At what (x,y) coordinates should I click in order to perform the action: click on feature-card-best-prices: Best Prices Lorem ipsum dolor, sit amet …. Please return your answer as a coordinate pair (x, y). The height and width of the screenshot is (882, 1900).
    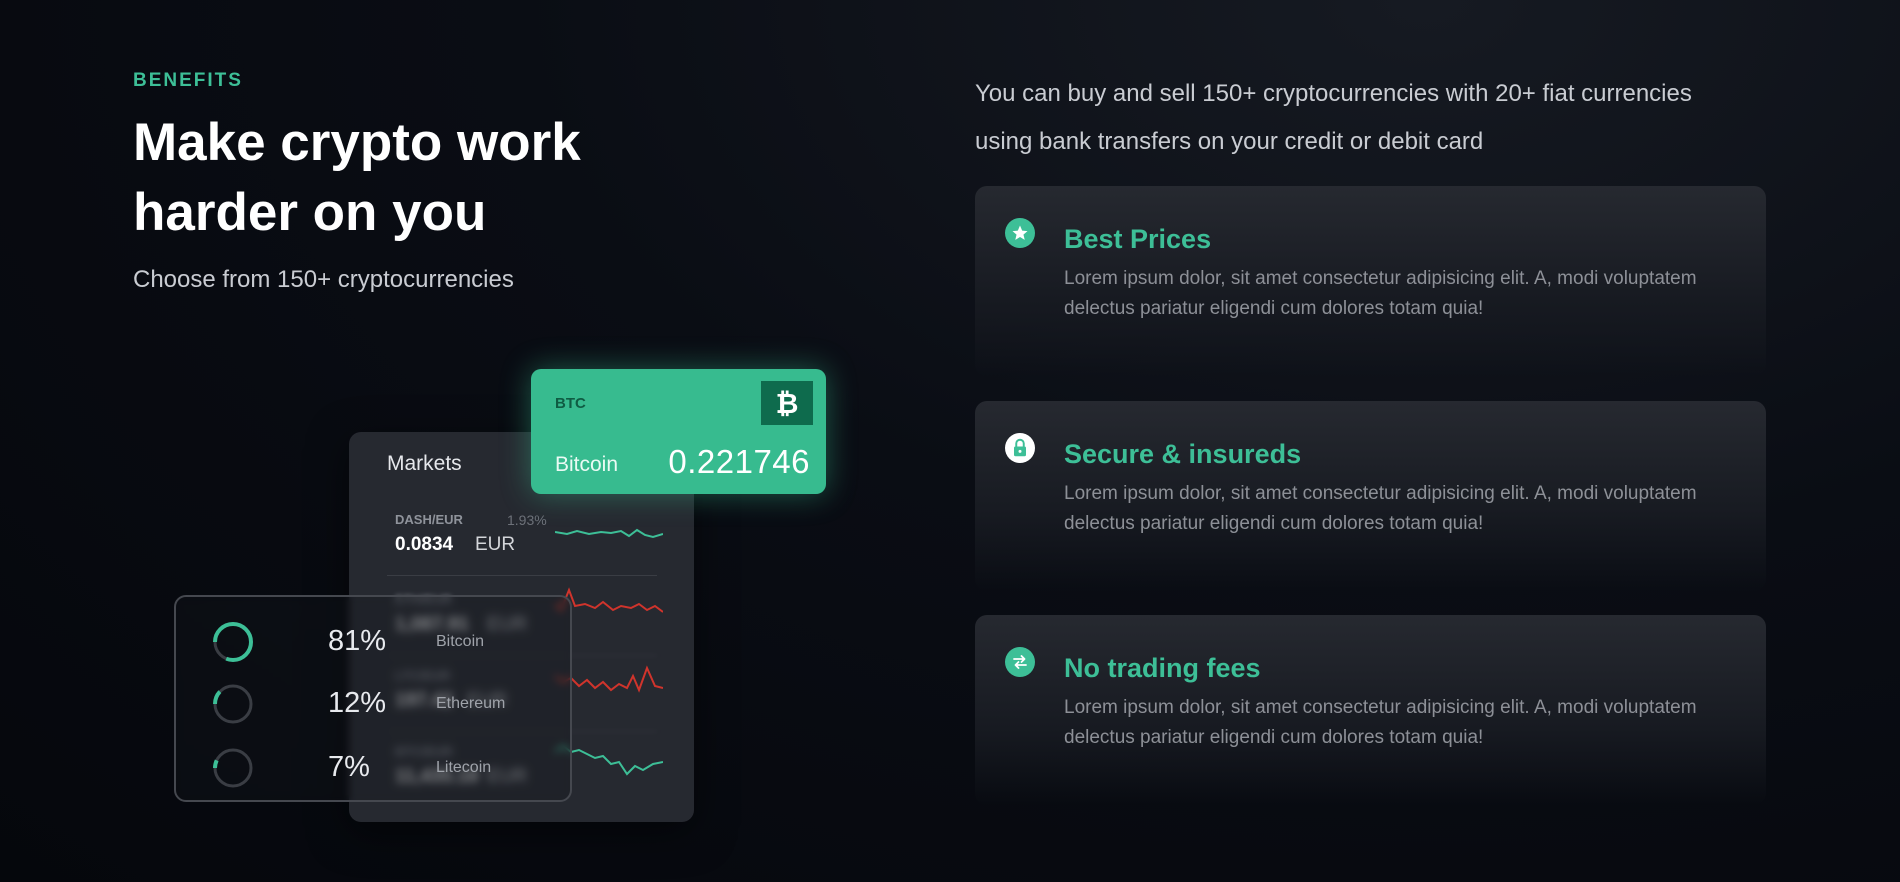
    Looking at the image, I should click on (1370, 281).